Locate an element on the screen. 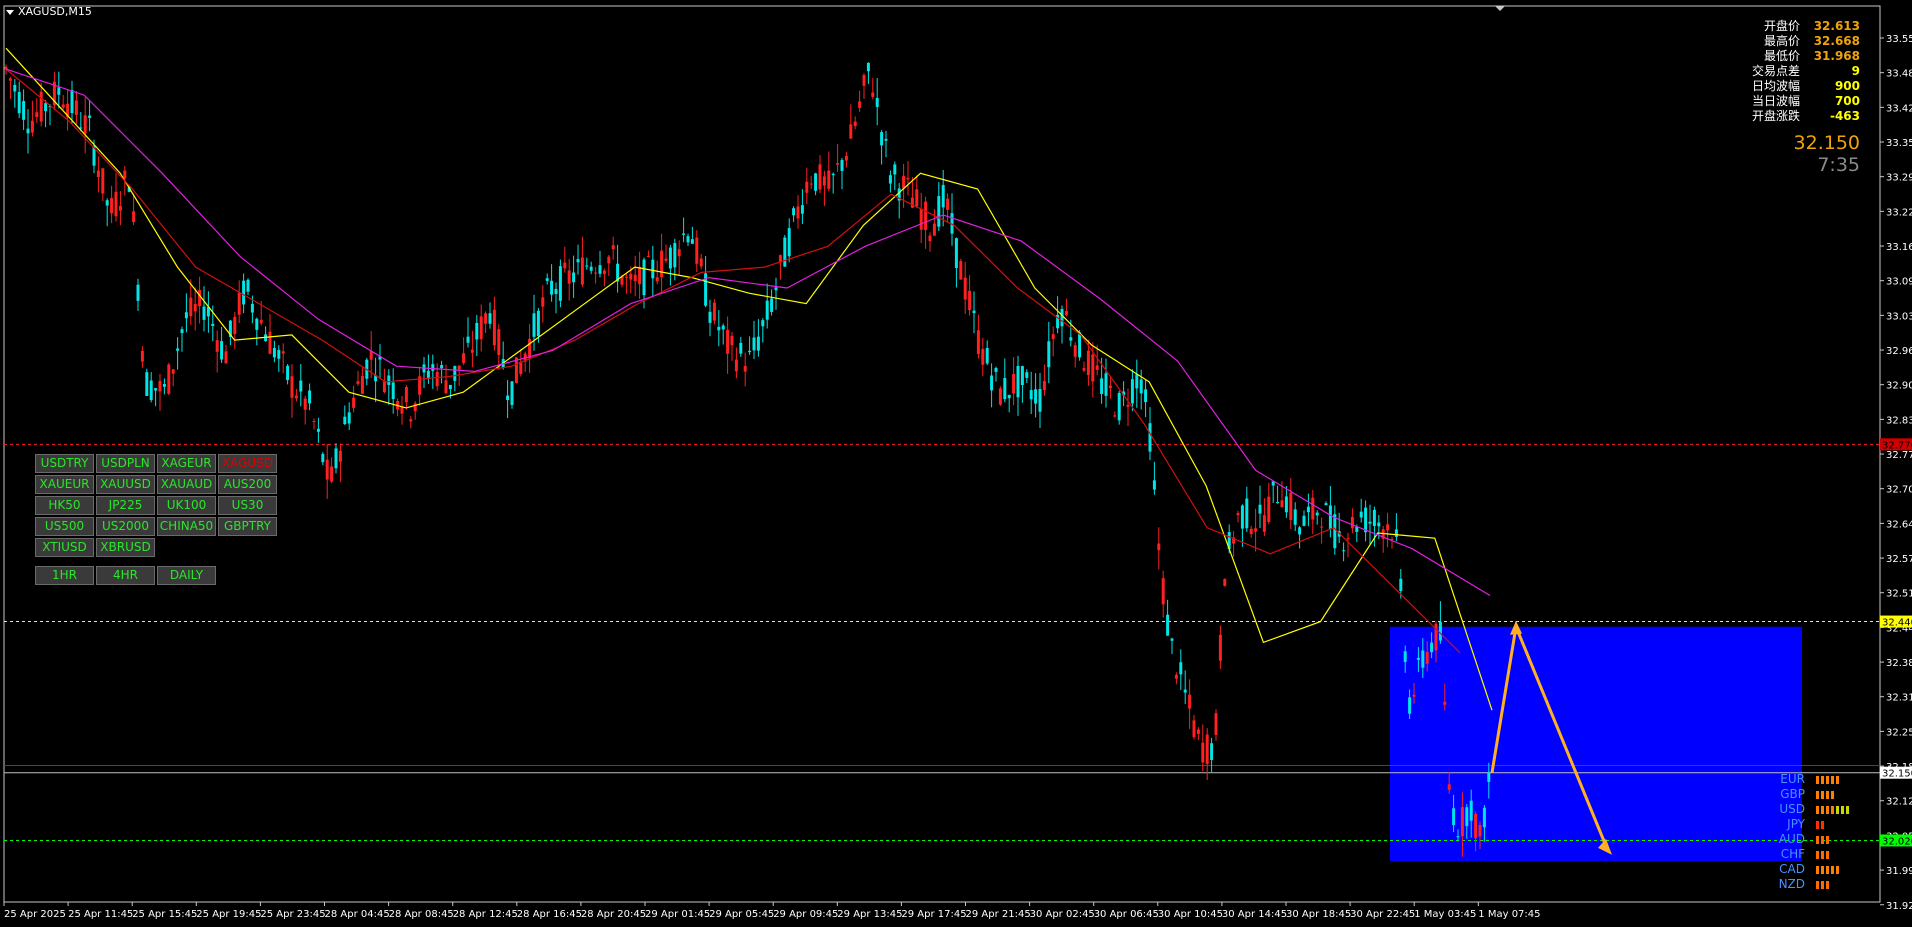 This screenshot has width=1912, height=927. info-value: 700 is located at coordinates (1847, 101).